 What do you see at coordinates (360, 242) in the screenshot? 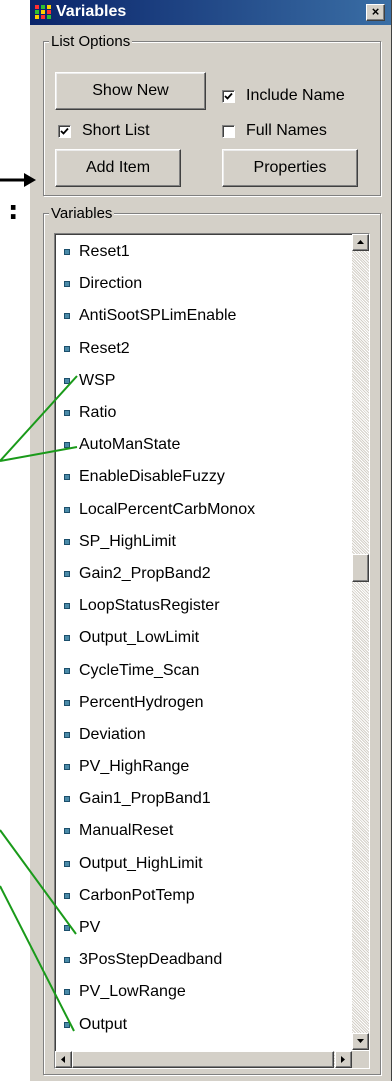
I see `scroll-up-button` at bounding box center [360, 242].